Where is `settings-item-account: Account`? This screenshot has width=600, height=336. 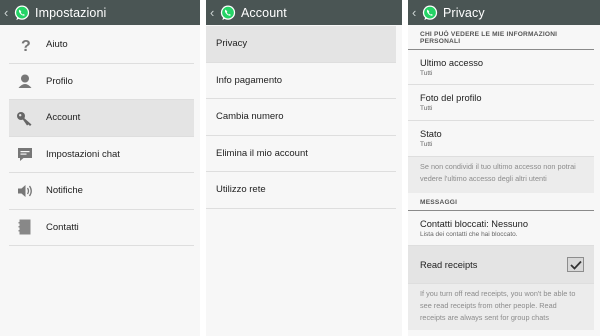
settings-item-account: Account is located at coordinates (101, 118).